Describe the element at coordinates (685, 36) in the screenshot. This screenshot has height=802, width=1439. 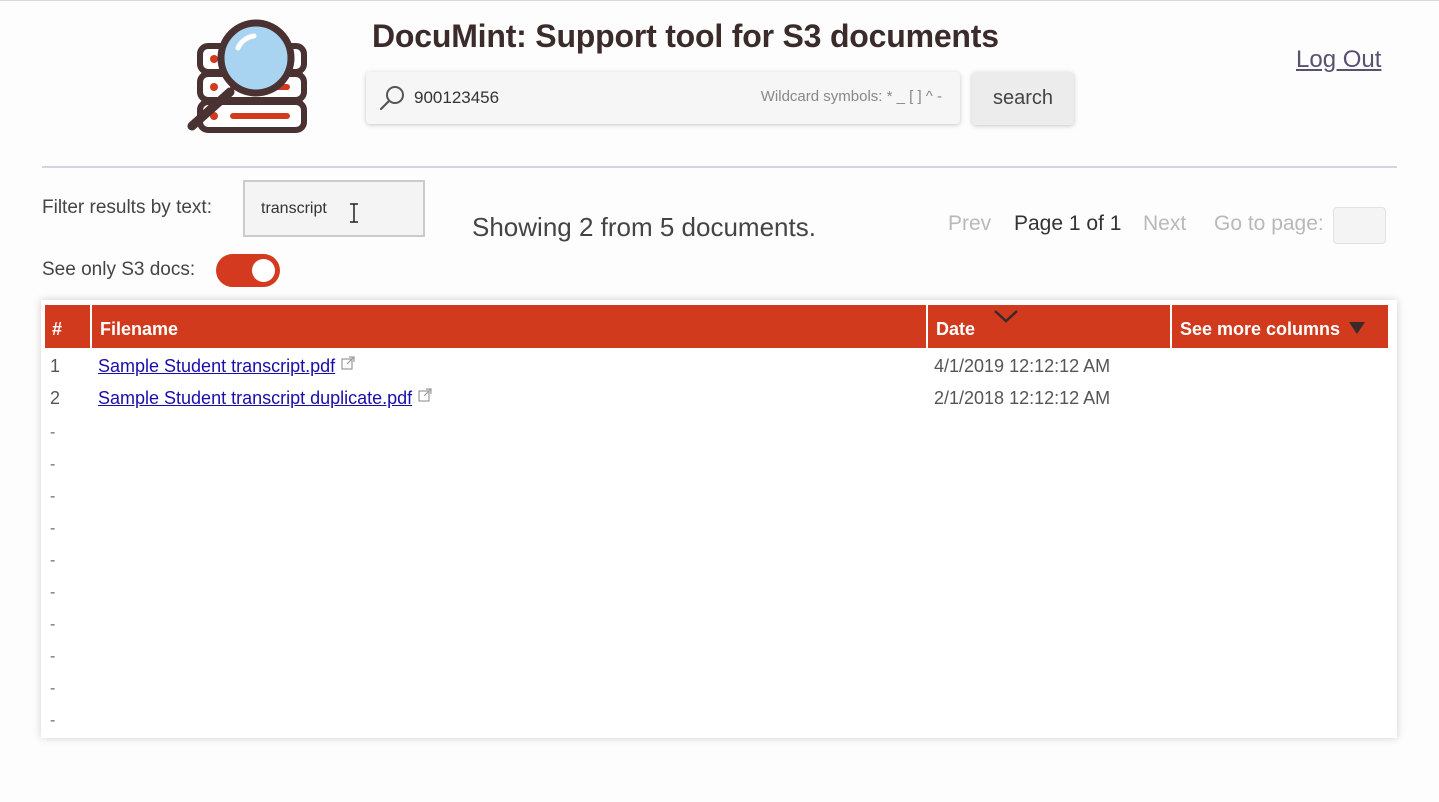
I see `app-title: DocuMint: Support tool for S3 documents` at that location.